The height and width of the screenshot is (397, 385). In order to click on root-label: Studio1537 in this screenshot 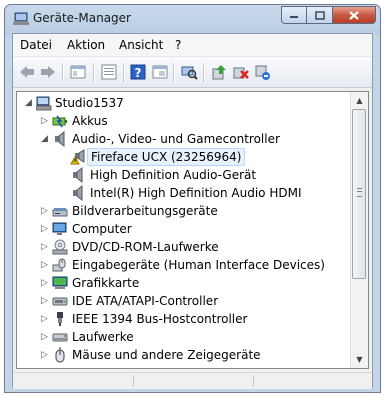, I will do `click(89, 103)`.